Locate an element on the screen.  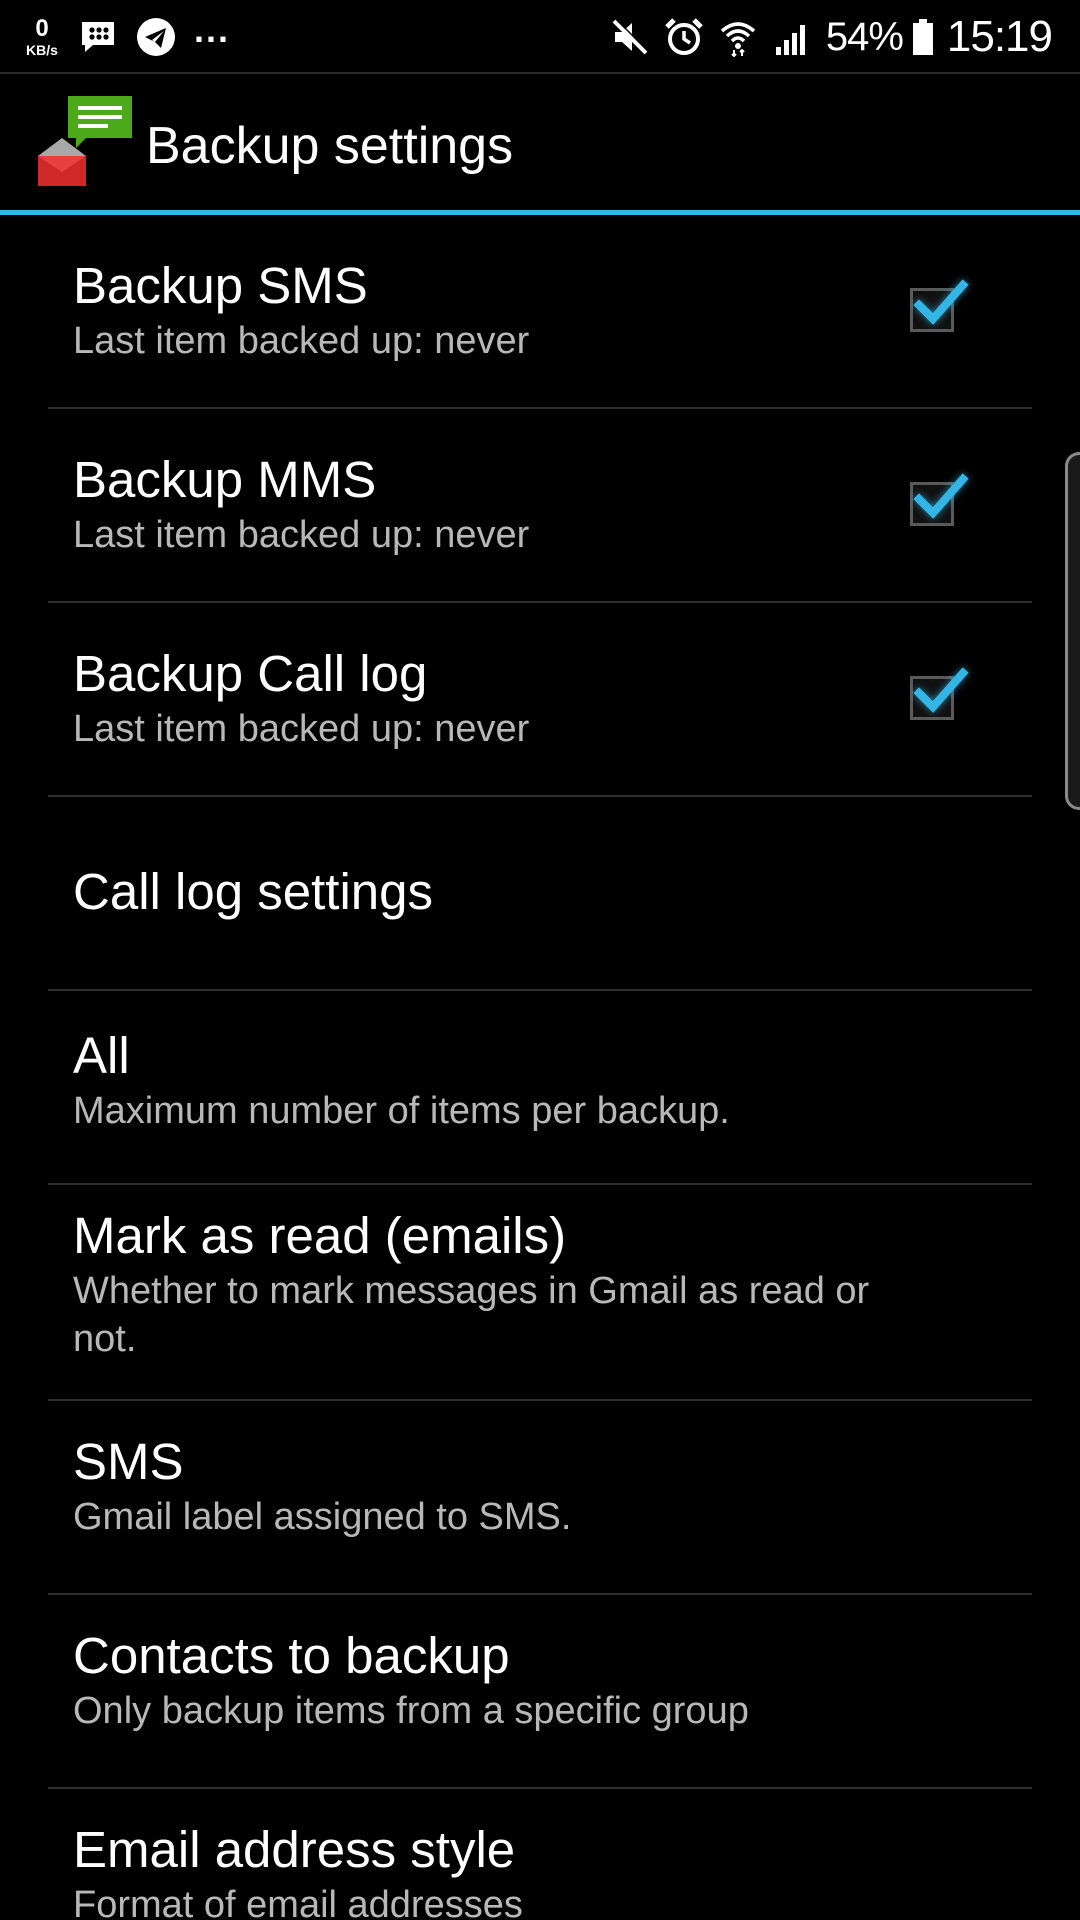
bbm-message-icon is located at coordinates (98, 37).